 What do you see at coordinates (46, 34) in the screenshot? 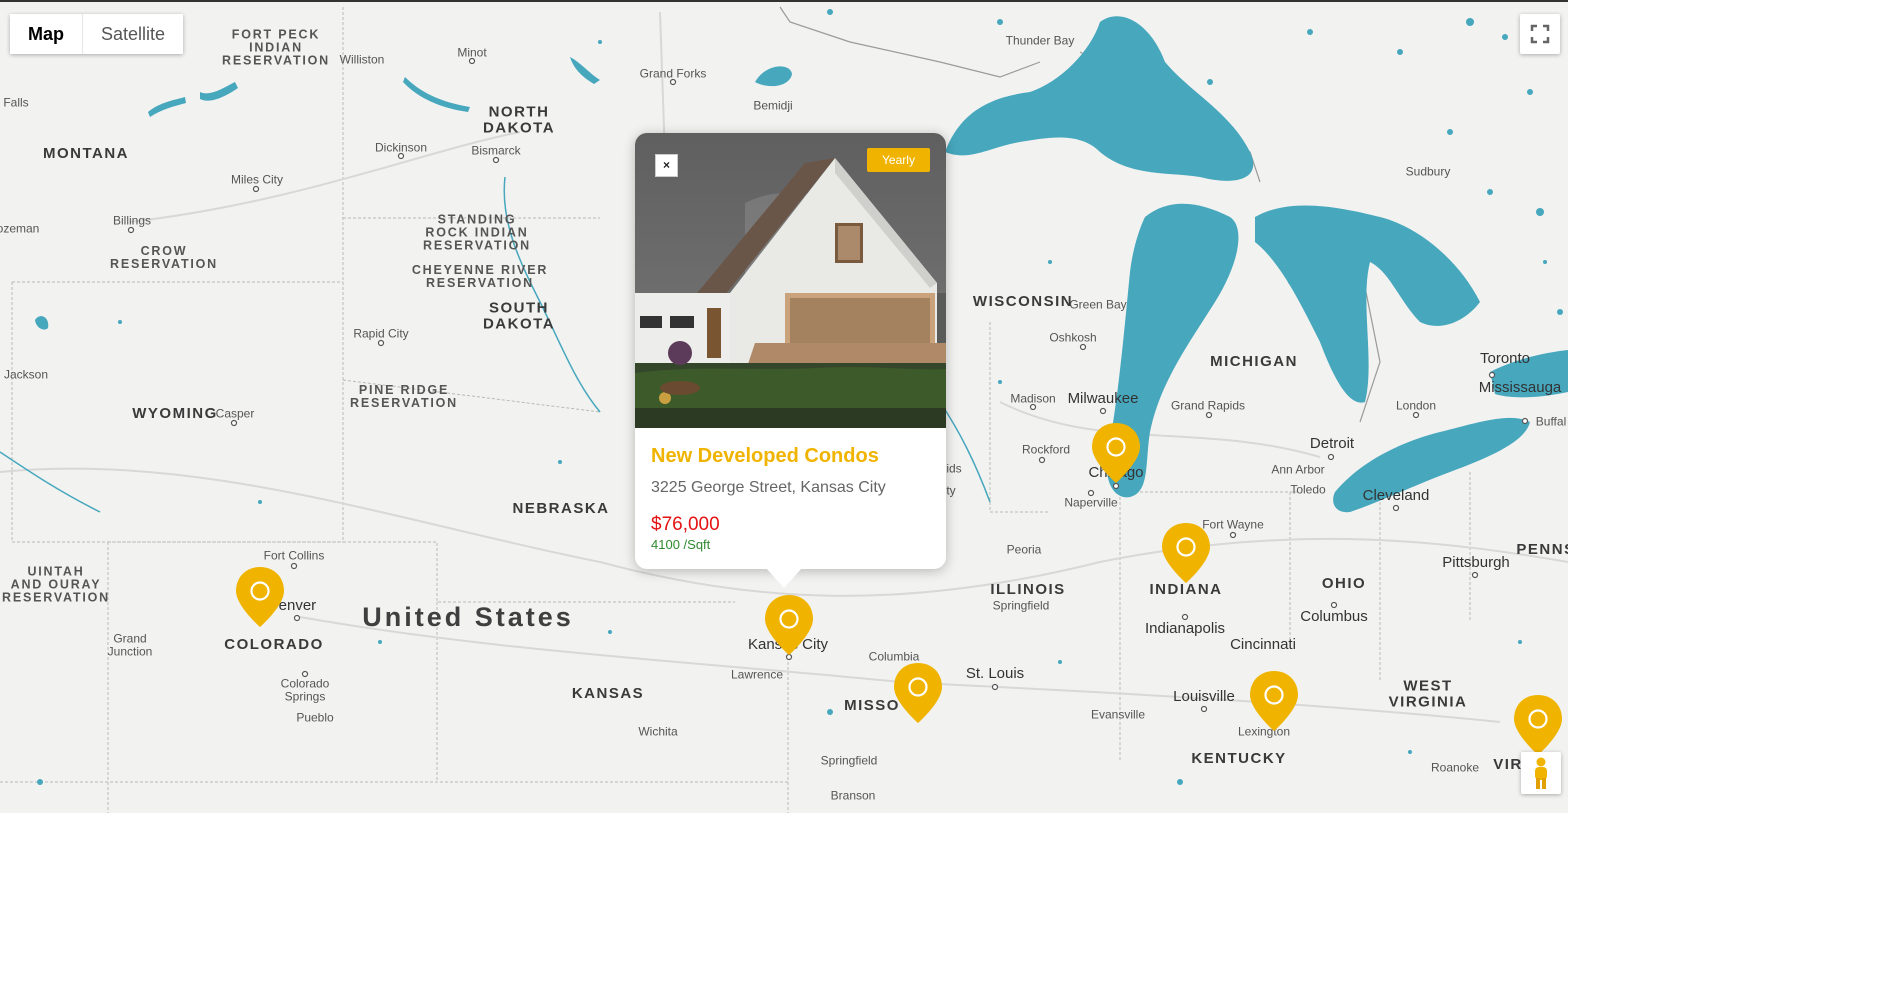
I see `map-type-map-button: Map` at bounding box center [46, 34].